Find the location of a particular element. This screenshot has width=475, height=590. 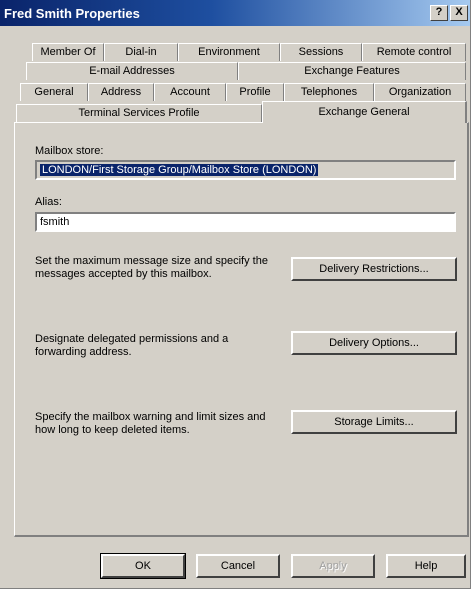

mailbox-store-label: Mailbox store: is located at coordinates (69, 151).